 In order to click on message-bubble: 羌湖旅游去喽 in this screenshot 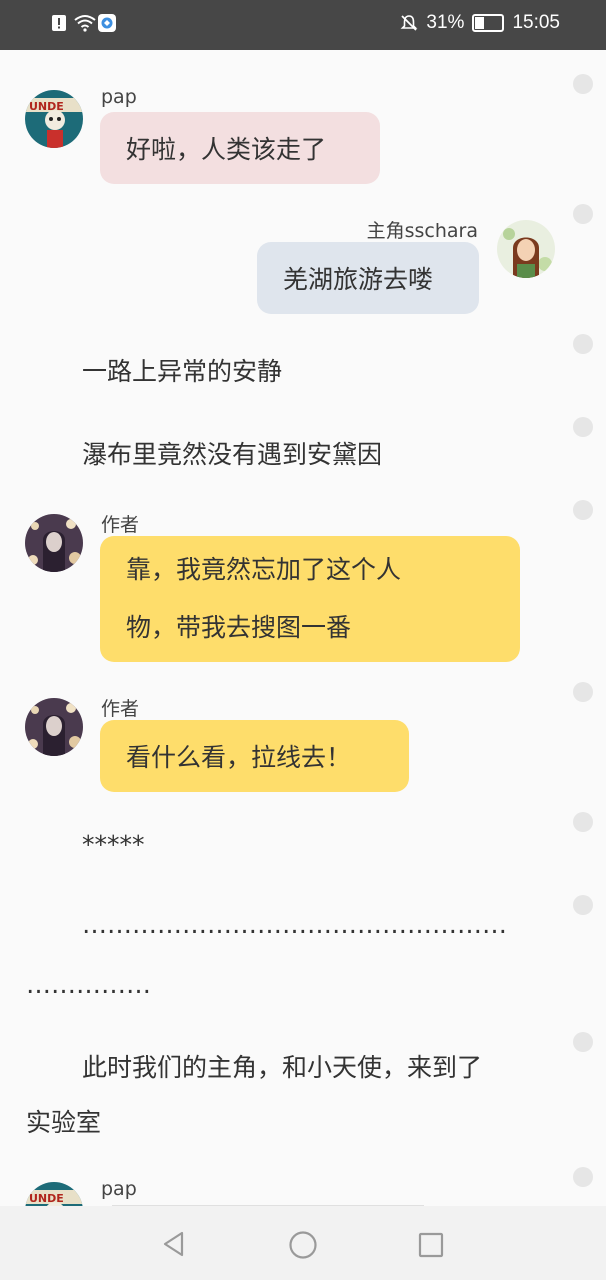, I will do `click(368, 278)`.